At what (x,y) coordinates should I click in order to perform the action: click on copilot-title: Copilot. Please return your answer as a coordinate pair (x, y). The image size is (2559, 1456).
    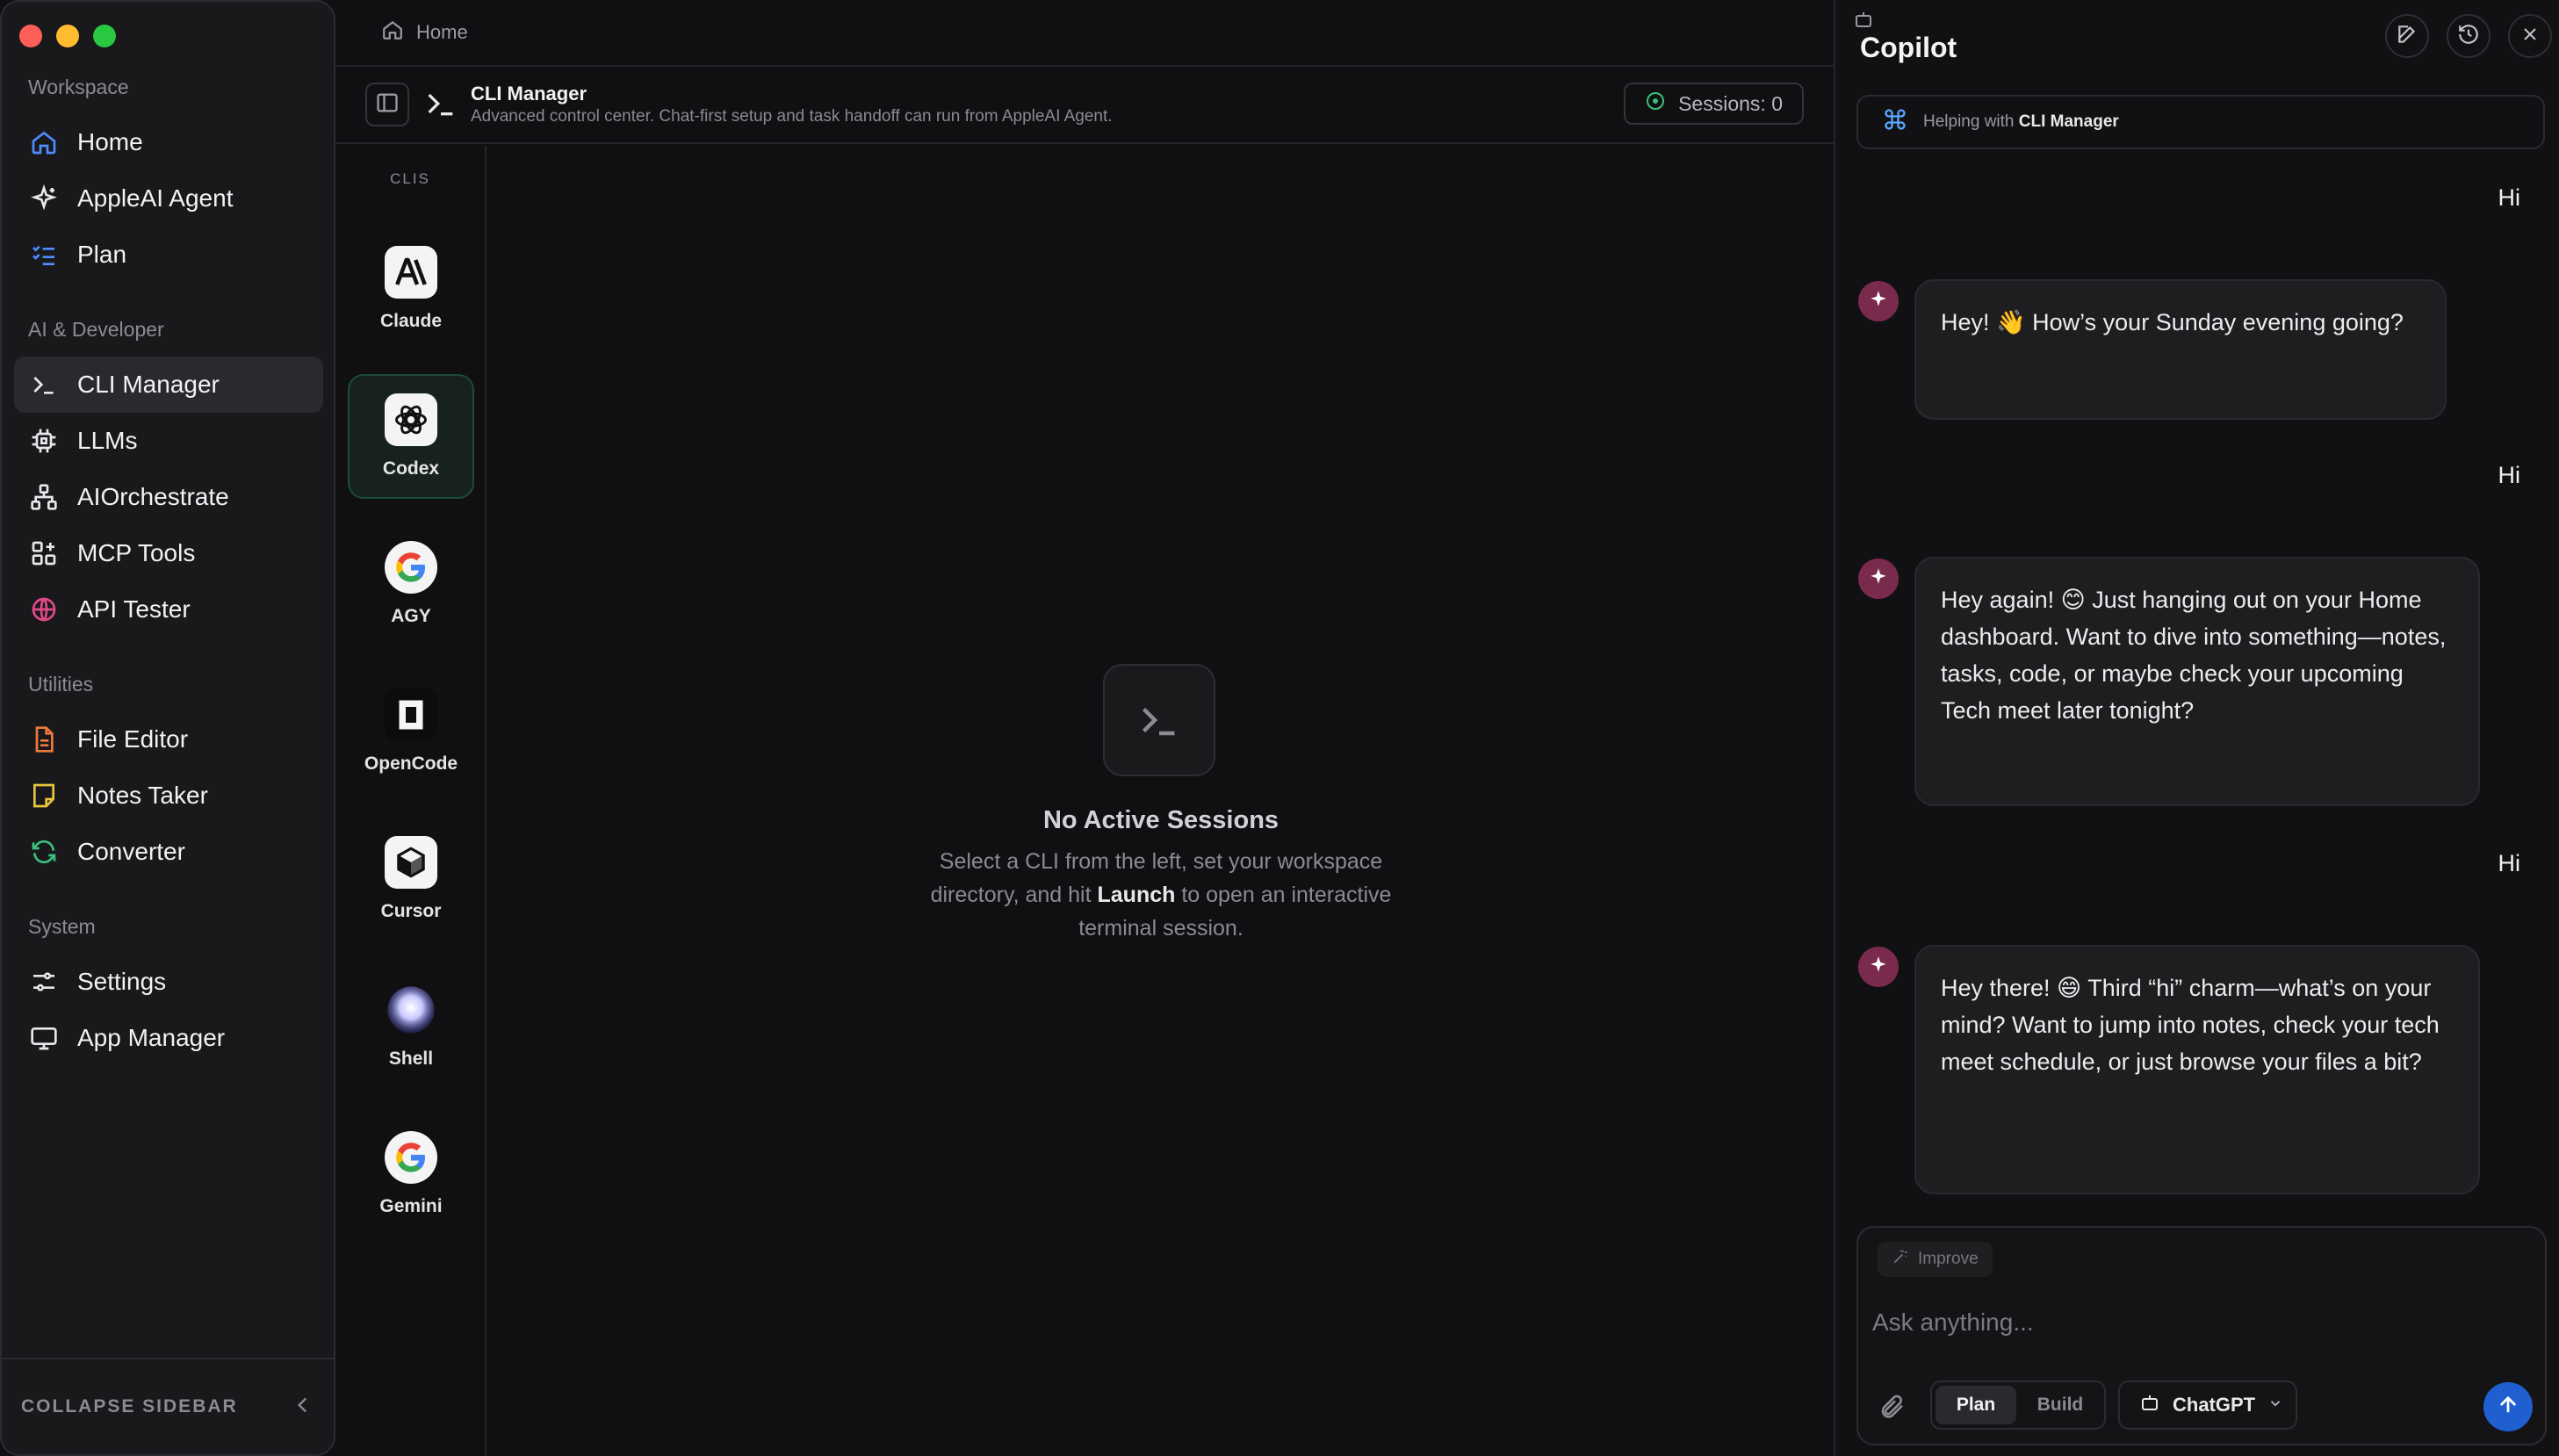
    Looking at the image, I should click on (1909, 47).